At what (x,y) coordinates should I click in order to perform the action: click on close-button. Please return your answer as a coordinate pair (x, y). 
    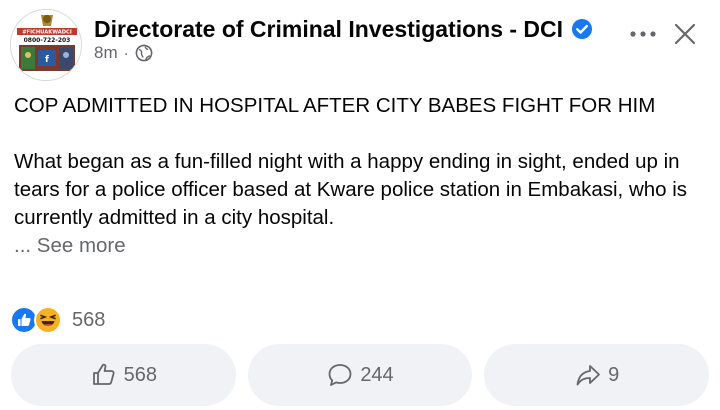
    Looking at the image, I should click on (685, 34).